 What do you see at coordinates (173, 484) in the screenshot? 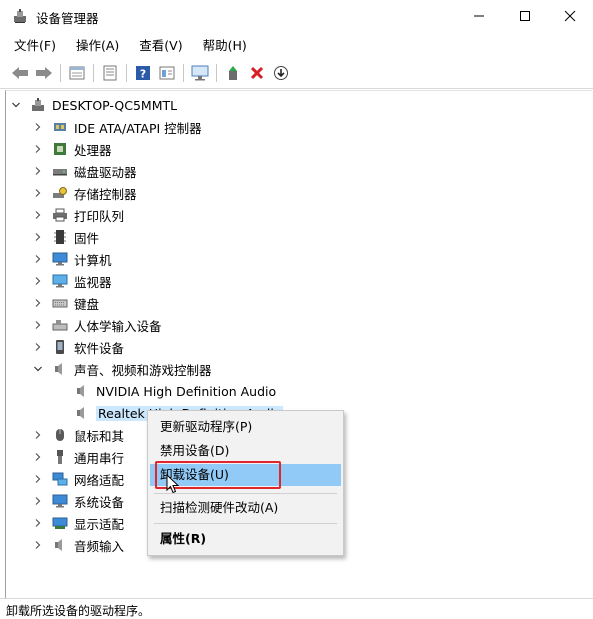
I see `mouse-cursor-icon` at bounding box center [173, 484].